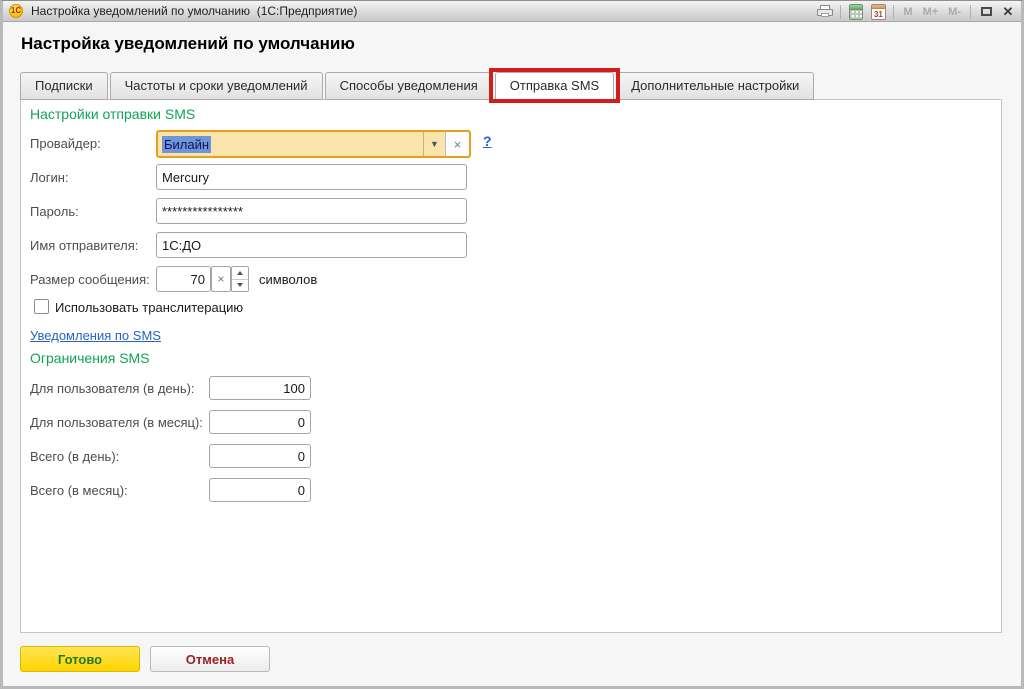 This screenshot has width=1024, height=689. I want to click on sender-name-label: Имя отправителя:, so click(84, 245).